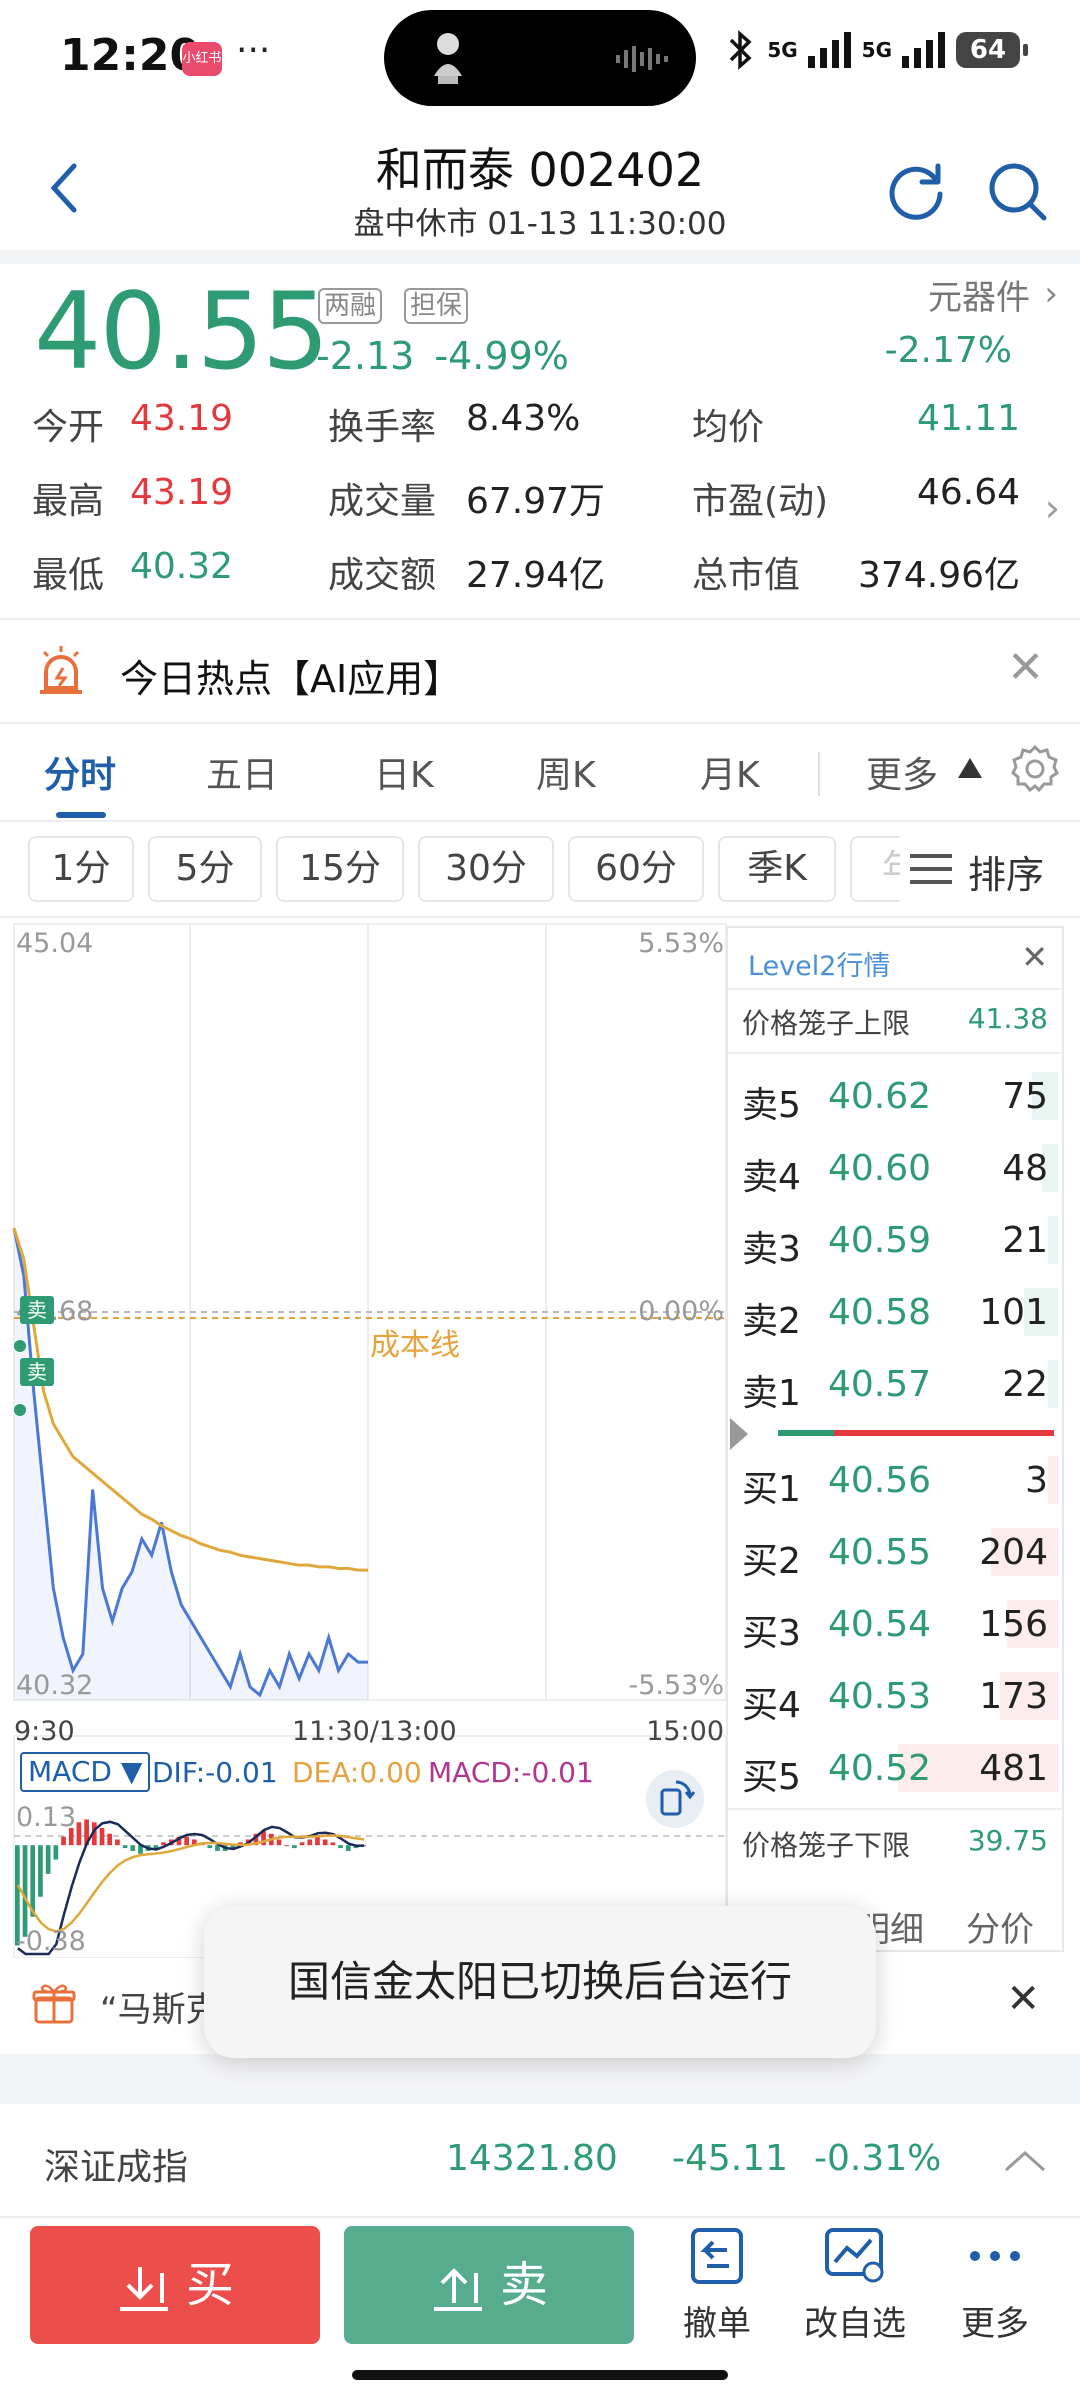 This screenshot has height=2400, width=1080. What do you see at coordinates (880, 1552) in the screenshot?
I see `bid-price: 40.55` at bounding box center [880, 1552].